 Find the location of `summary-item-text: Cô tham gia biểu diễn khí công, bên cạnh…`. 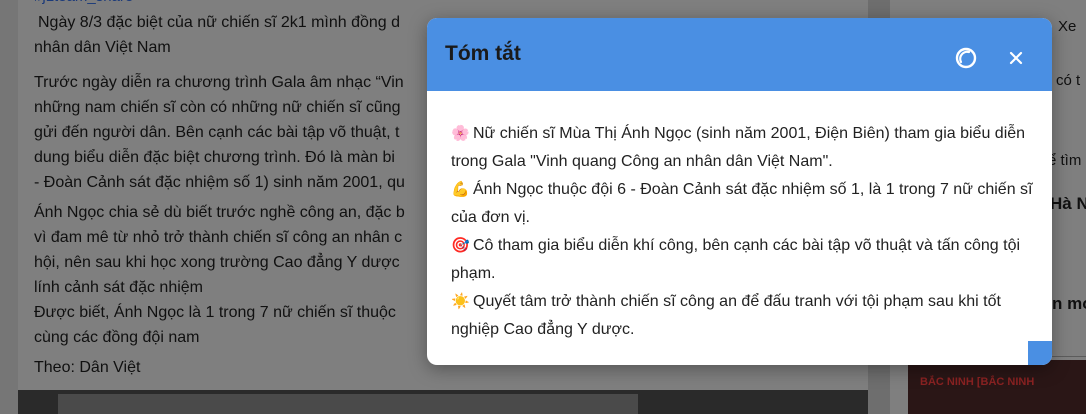

summary-item-text: Cô tham gia biểu diễn khí công, bên cạnh… is located at coordinates (736, 259).